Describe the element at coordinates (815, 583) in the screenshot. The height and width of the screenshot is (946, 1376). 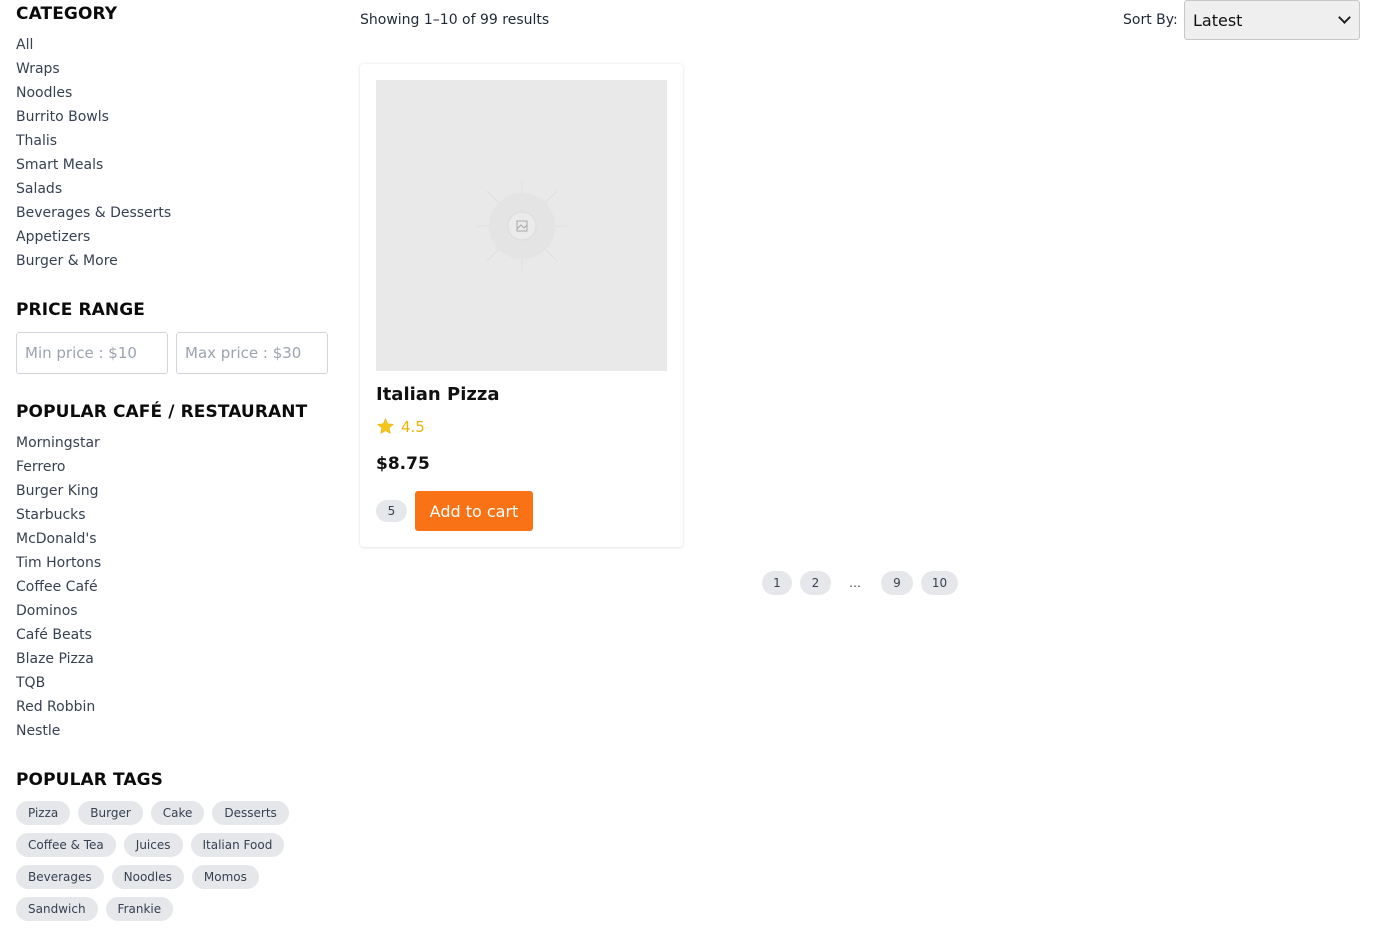
I see `page-button: 2` at that location.